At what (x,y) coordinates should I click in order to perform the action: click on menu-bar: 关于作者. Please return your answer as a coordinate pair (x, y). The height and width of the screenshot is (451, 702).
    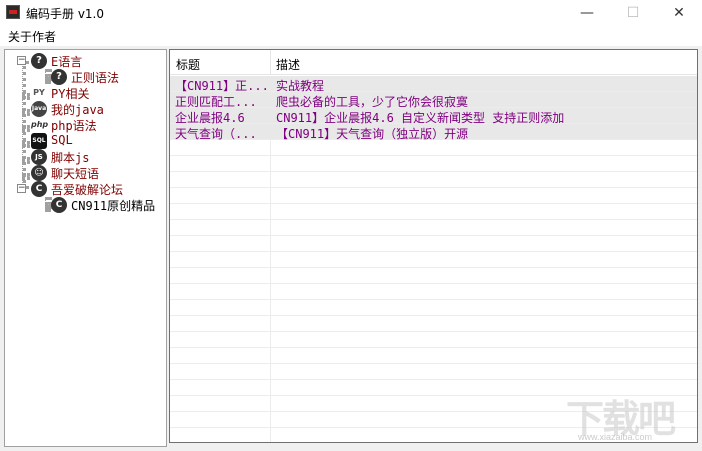
    Looking at the image, I should click on (351, 36).